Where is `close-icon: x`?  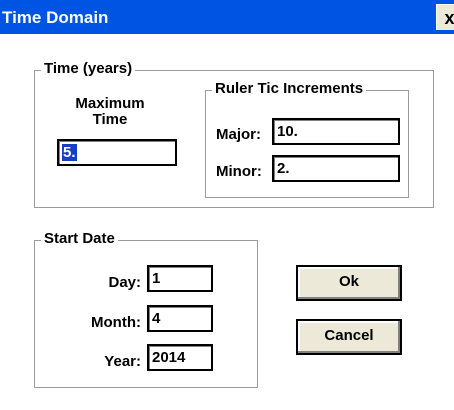
close-icon: x is located at coordinates (449, 18).